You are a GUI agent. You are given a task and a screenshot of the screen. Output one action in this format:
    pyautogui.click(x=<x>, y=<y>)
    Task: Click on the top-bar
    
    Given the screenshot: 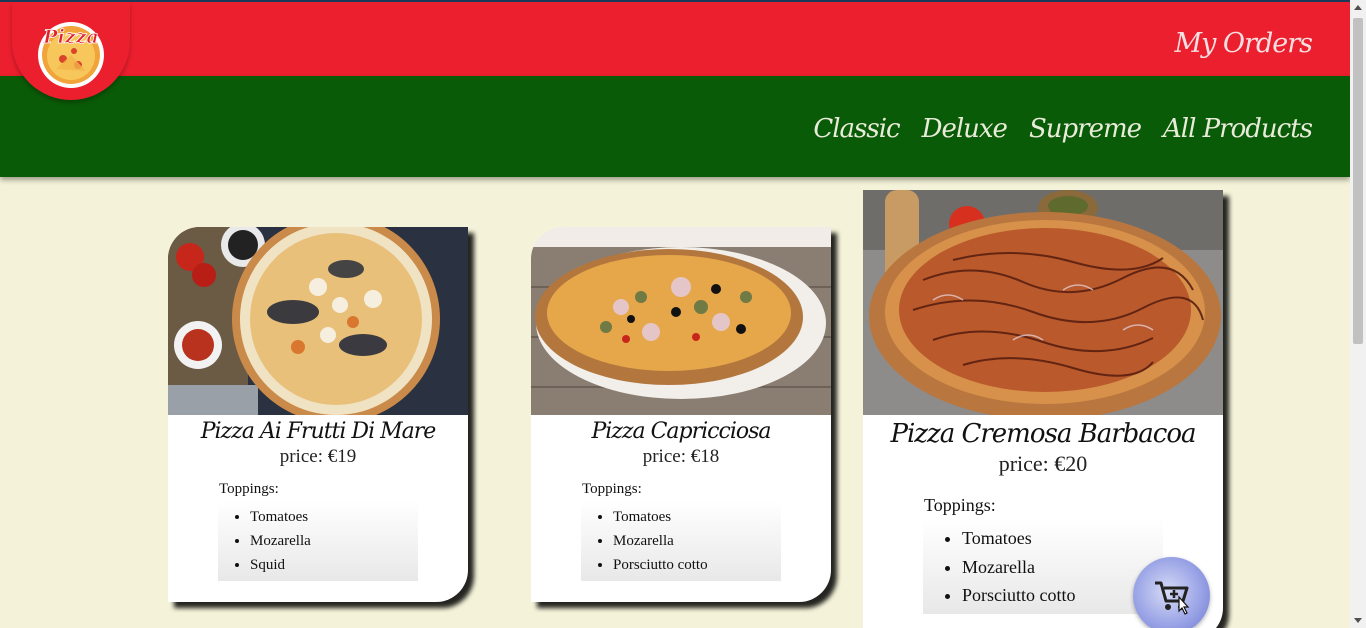 What is the action you would take?
    pyautogui.click(x=675, y=38)
    